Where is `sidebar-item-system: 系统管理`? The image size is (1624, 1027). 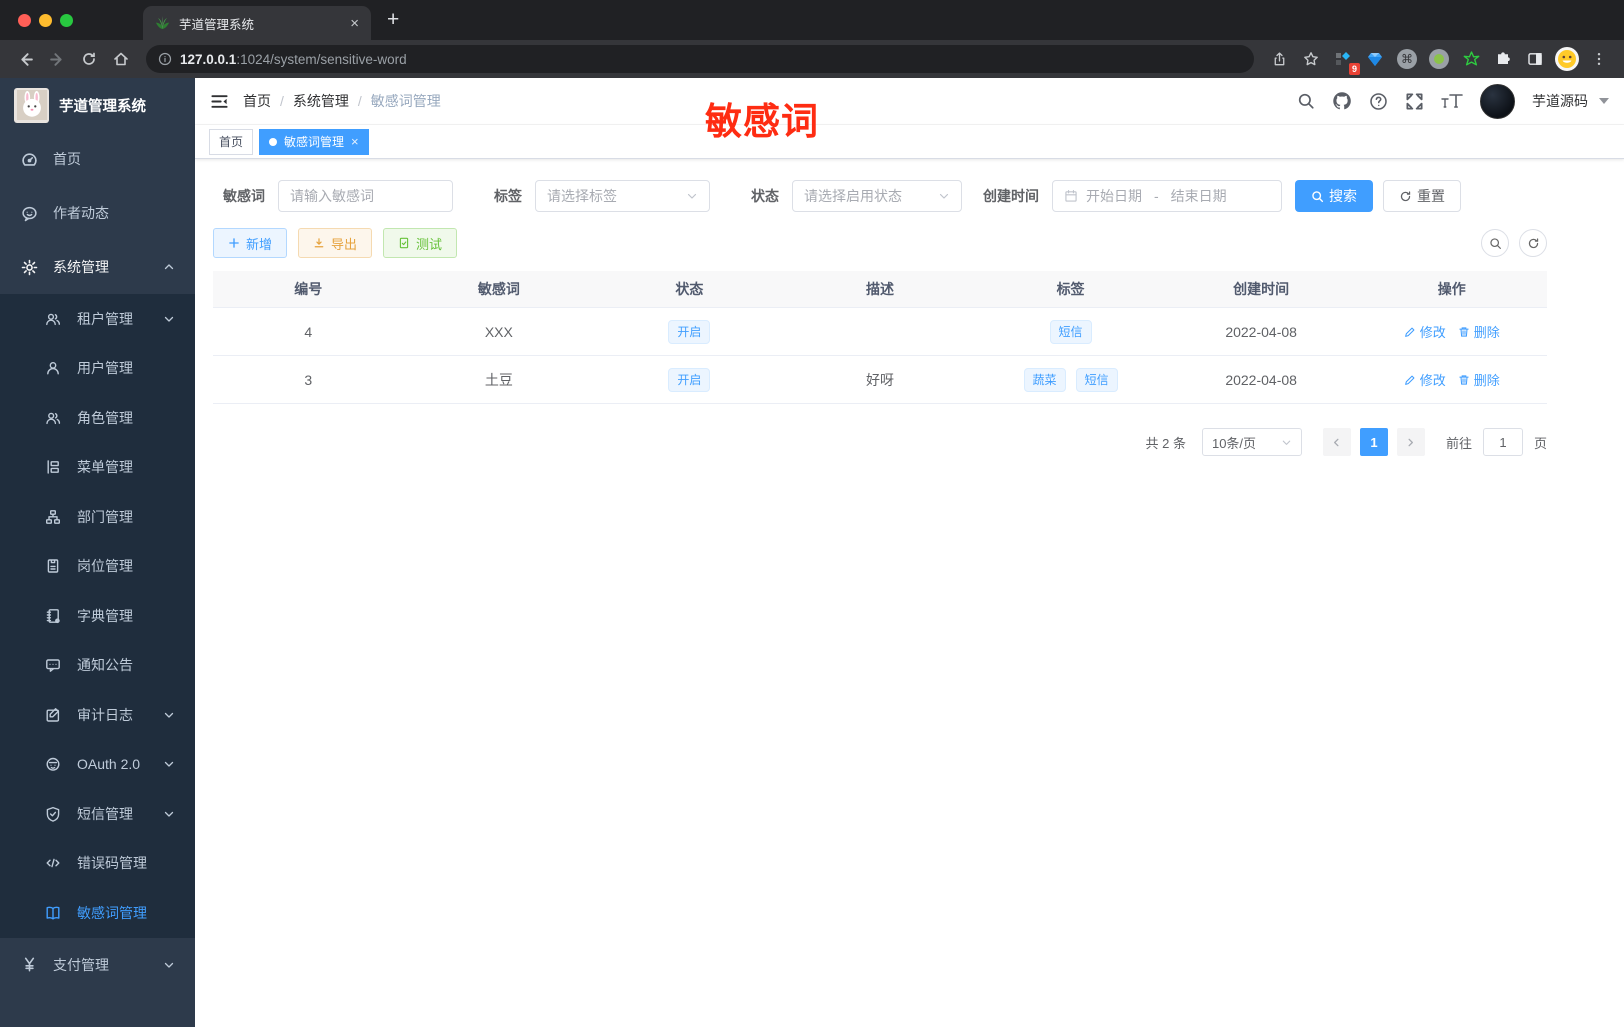 sidebar-item-system: 系统管理 is located at coordinates (97, 267).